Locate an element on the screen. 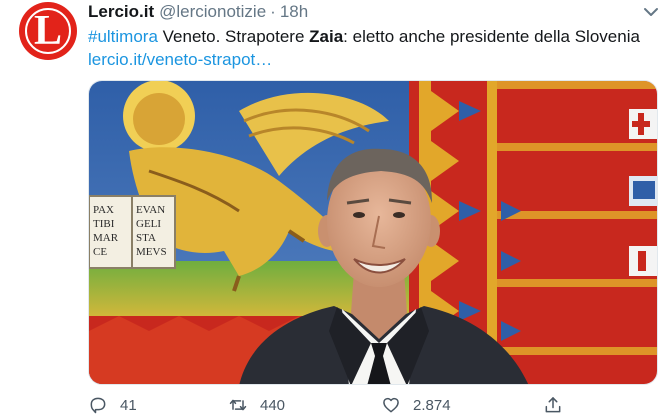 This screenshot has height=420, width=670. tweet-text-part: : eletto anche presidente della Slovenia is located at coordinates (491, 36).